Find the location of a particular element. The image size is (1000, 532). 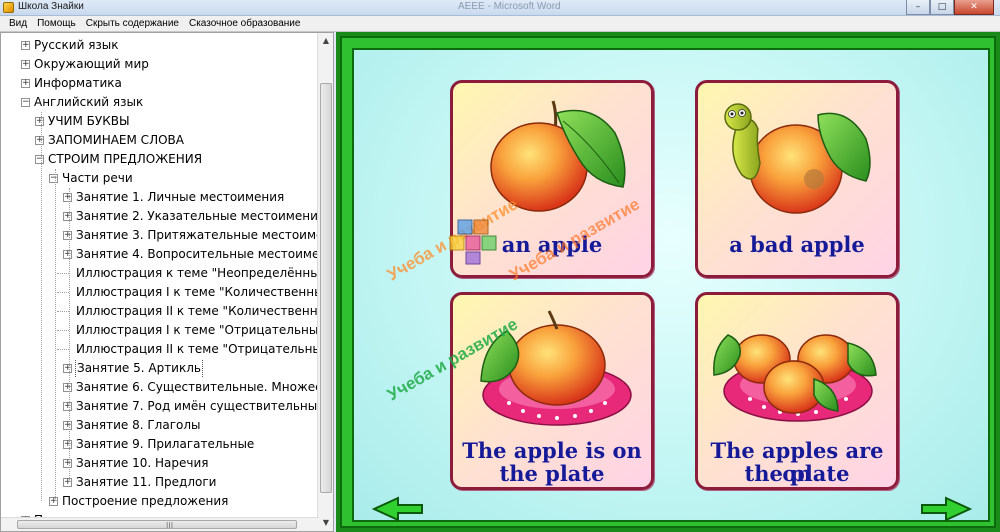

tree-item-label: Иллюстрация I к теме "Количественные м is located at coordinates (197, 292).